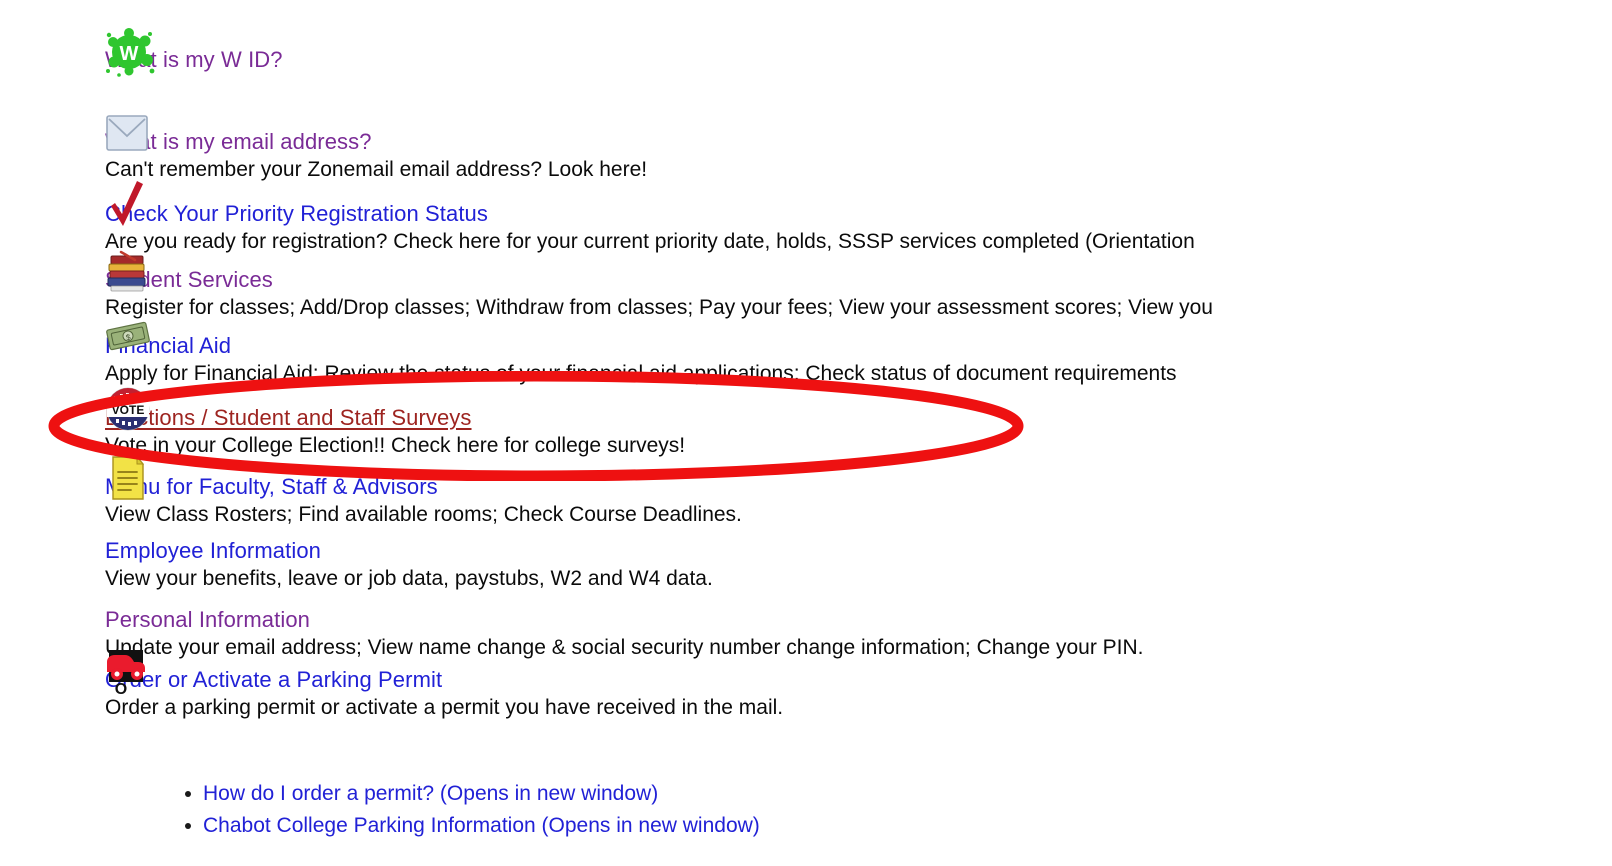  What do you see at coordinates (858, 280) in the screenshot?
I see `menu-item-title: Student Services` at bounding box center [858, 280].